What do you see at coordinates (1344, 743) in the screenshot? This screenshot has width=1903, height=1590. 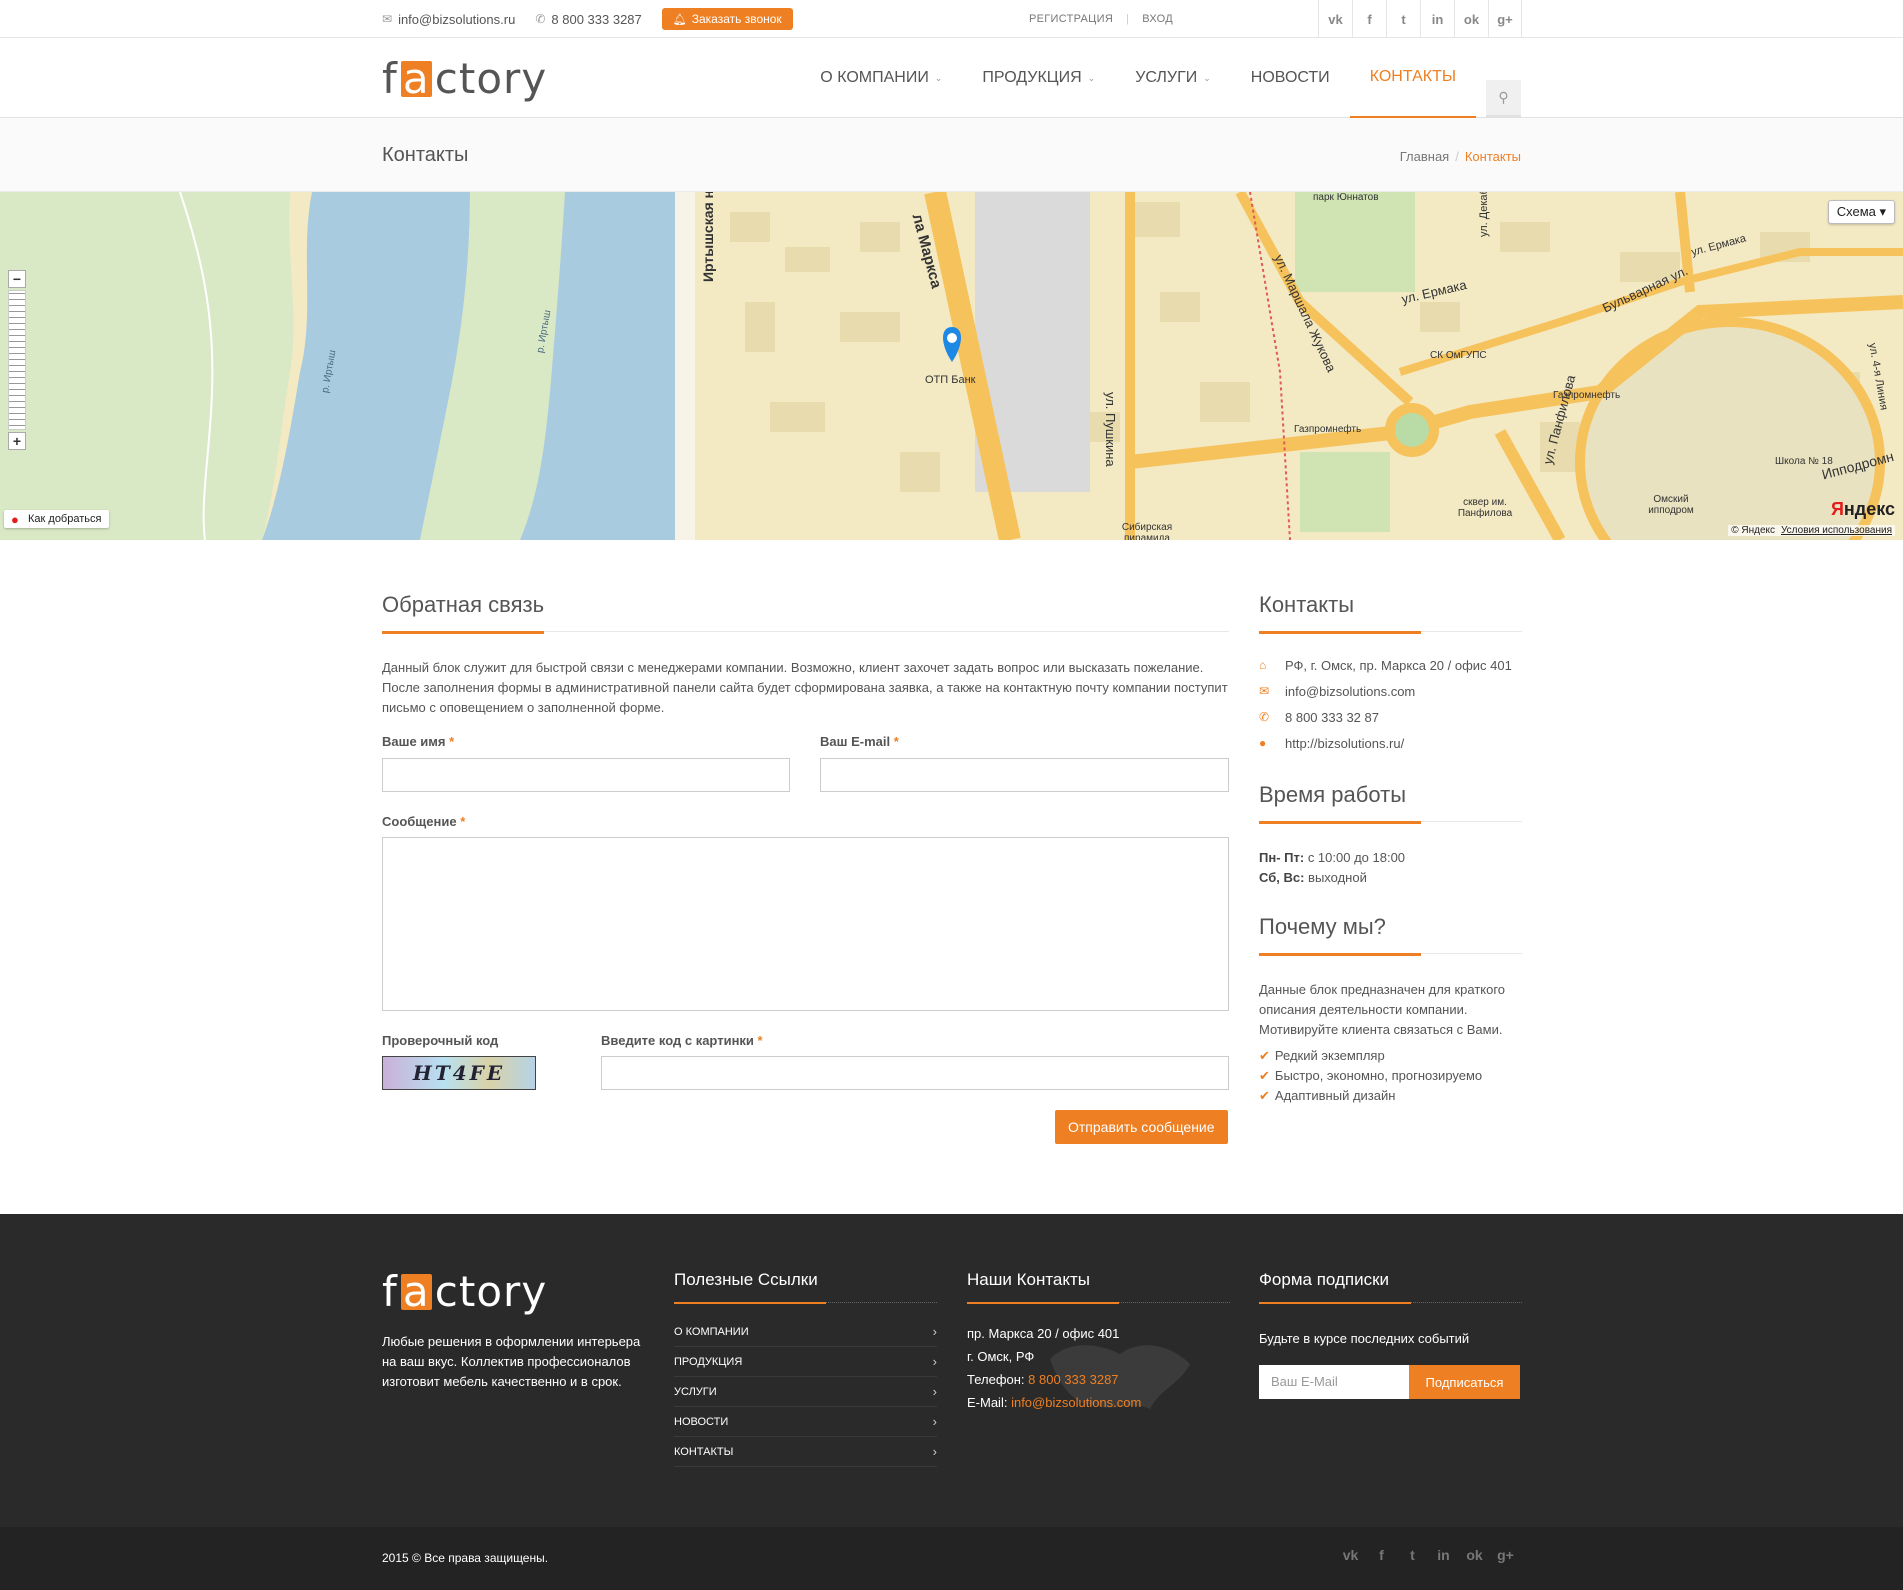 I see `contact-text: http://bizsolutions.ru/` at bounding box center [1344, 743].